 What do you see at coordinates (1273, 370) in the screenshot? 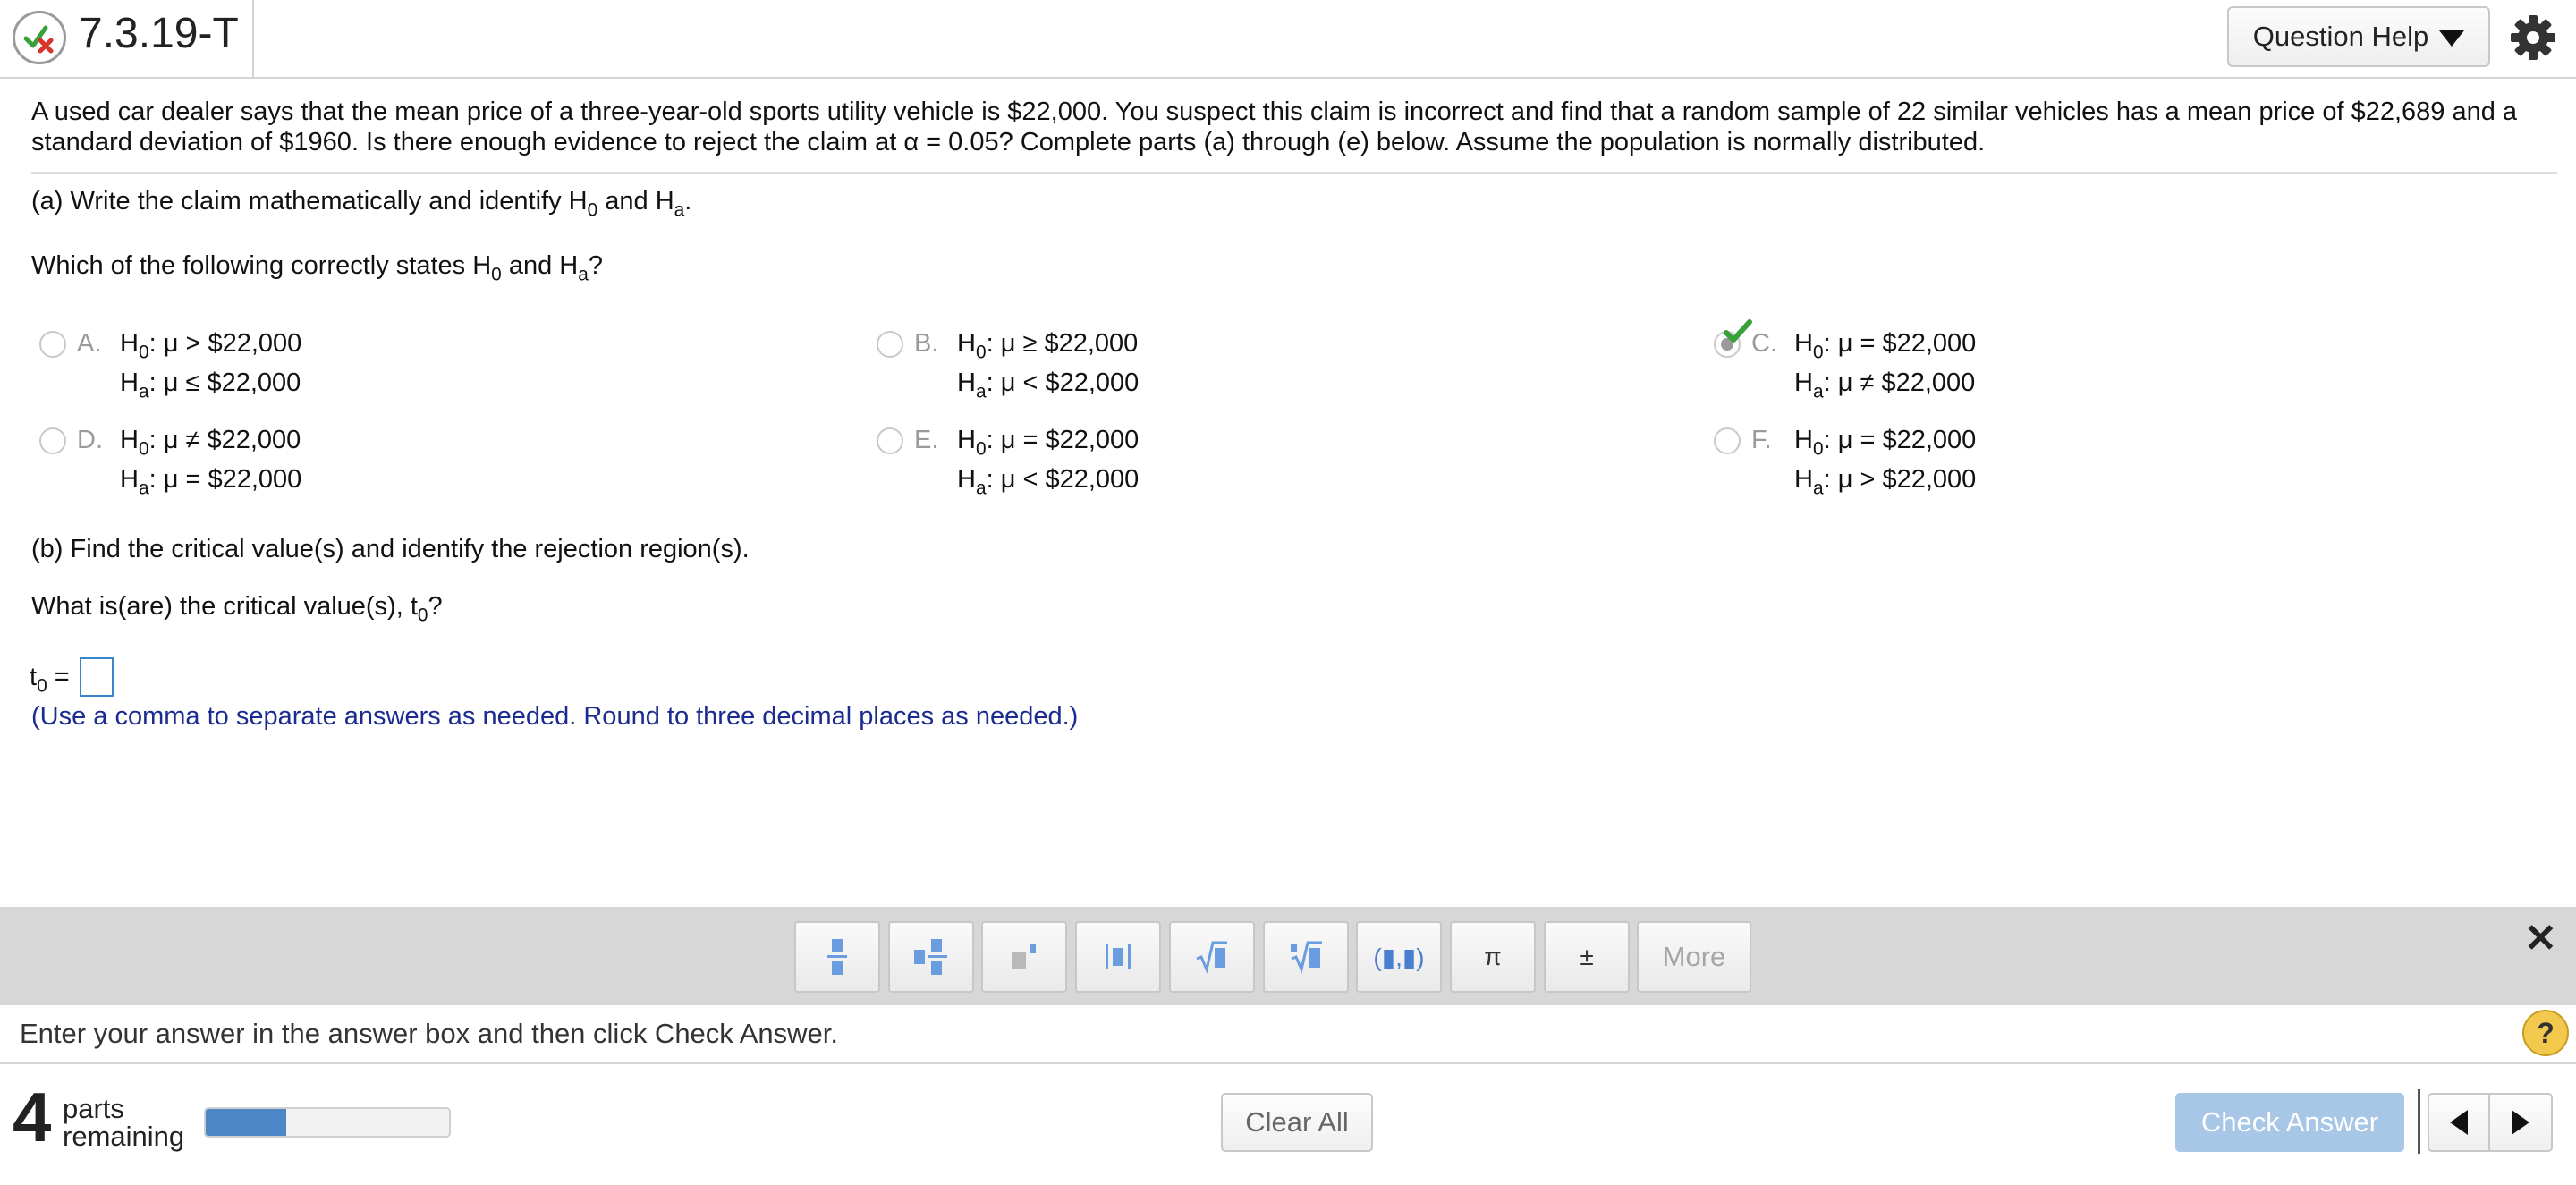
I see `option-b: B. H0: μ ≥ $22,000 Ha: μ < $22,000` at bounding box center [1273, 370].